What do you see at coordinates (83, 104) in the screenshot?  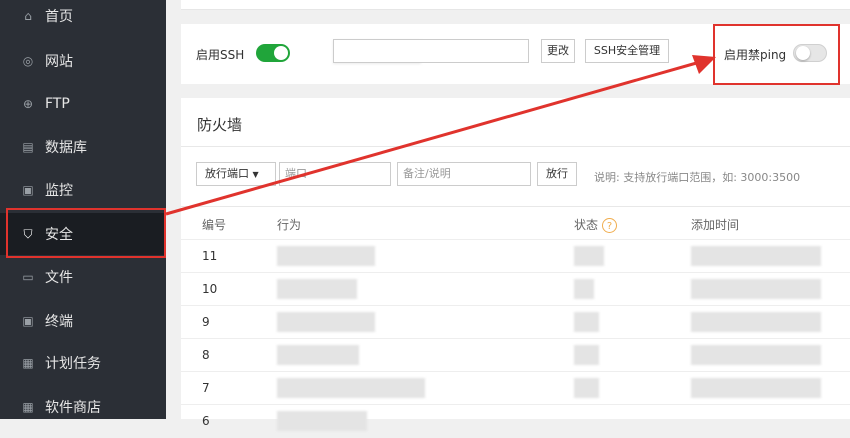 I see `sidebar-item-ftp: ⊕ FTP` at bounding box center [83, 104].